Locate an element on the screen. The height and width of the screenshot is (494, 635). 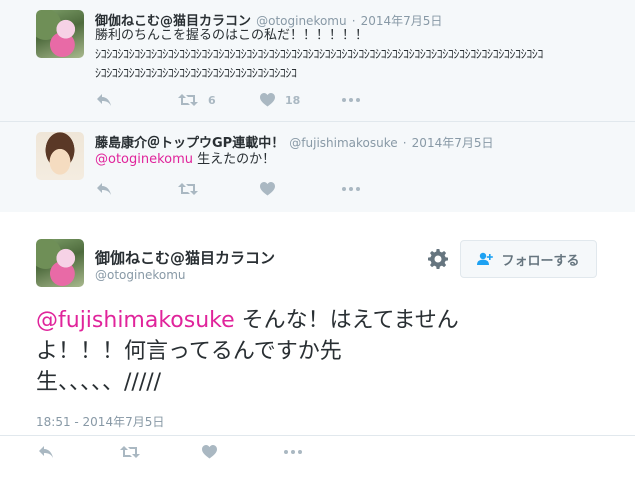
tweet-actions: 6 18 is located at coordinates (234, 100).